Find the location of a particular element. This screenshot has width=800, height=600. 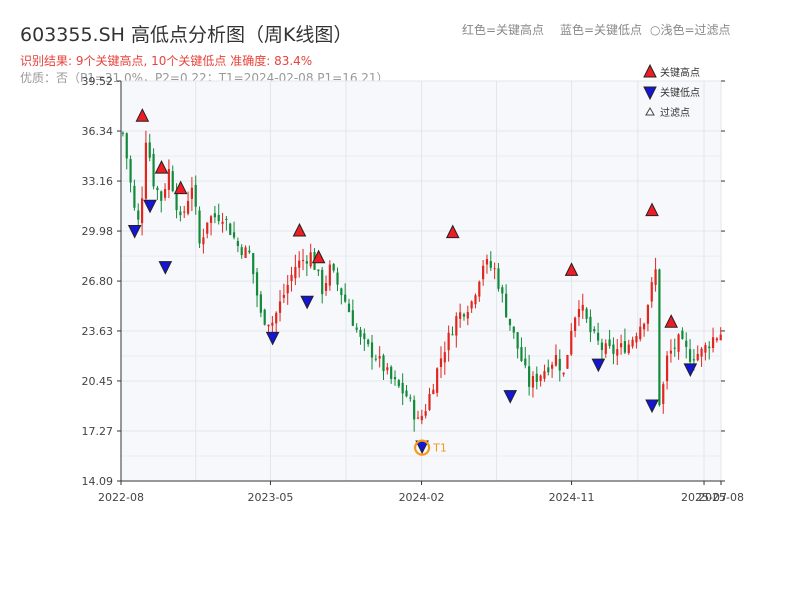

x-tick-label: 2025-08 is located at coordinates (721, 497).